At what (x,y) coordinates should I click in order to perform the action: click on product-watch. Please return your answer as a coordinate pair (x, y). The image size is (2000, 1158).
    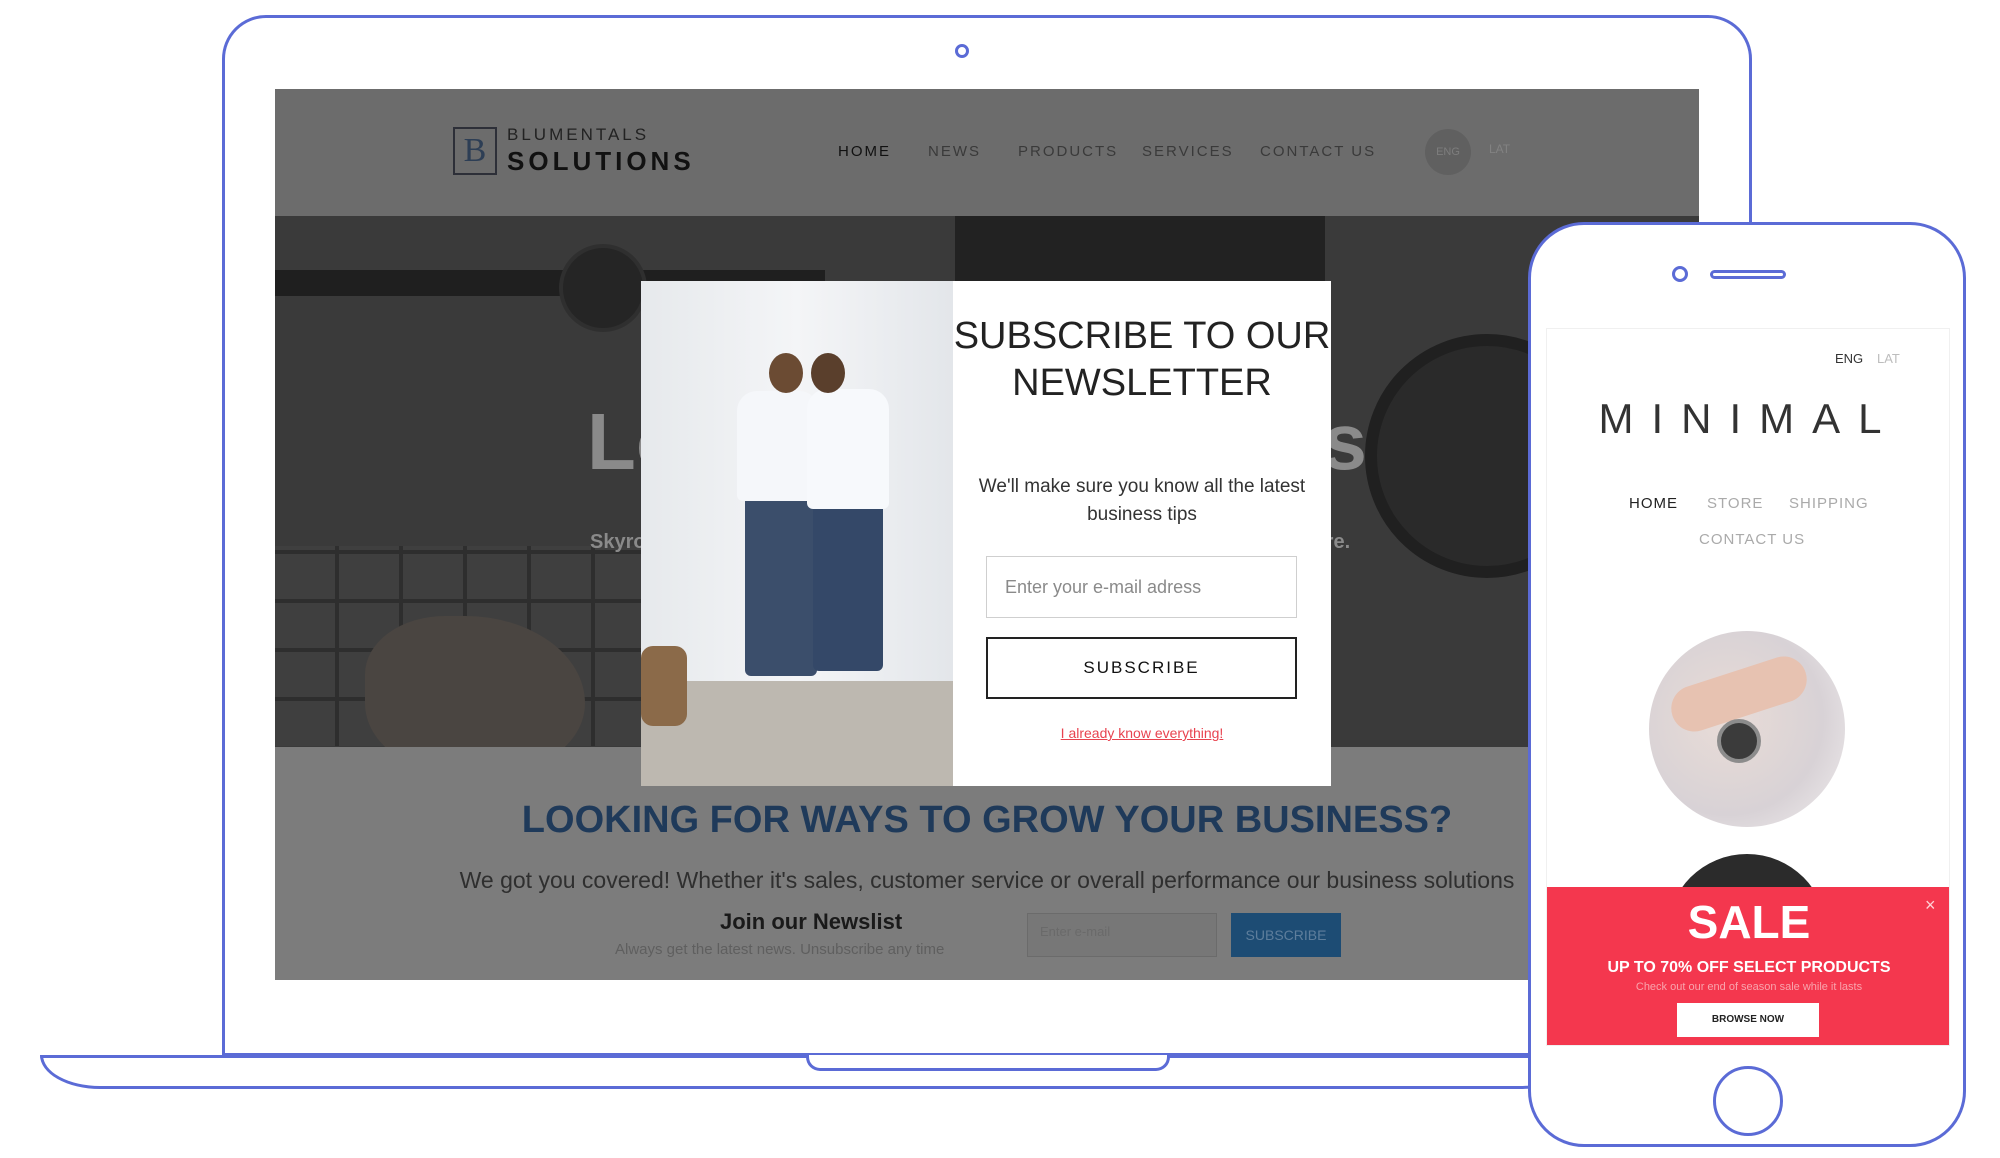
    Looking at the image, I should click on (1739, 741).